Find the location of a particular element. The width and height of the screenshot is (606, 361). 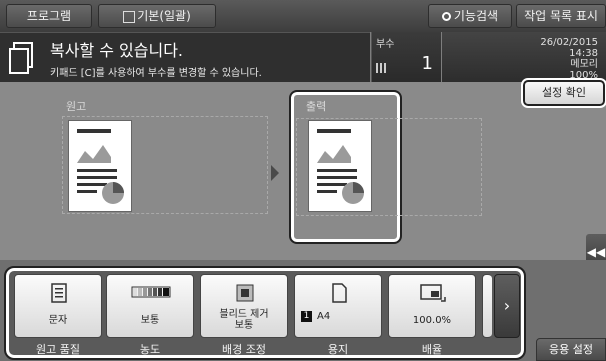

paper-label: 용지 is located at coordinates (338, 349).